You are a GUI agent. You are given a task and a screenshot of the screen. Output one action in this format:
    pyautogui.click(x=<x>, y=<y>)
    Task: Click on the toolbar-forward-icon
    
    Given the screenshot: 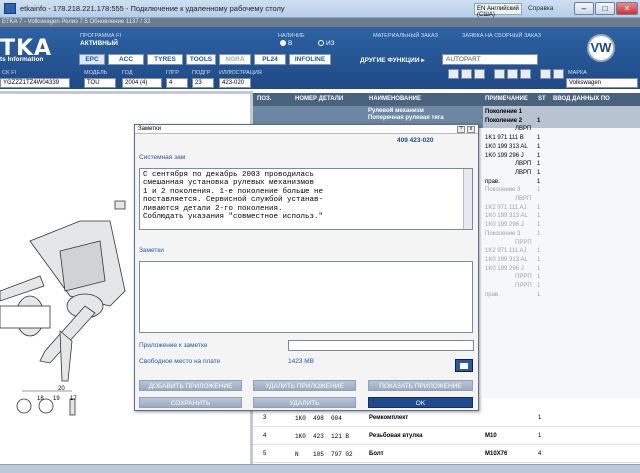 What is the action you would take?
    pyautogui.click(x=466, y=74)
    